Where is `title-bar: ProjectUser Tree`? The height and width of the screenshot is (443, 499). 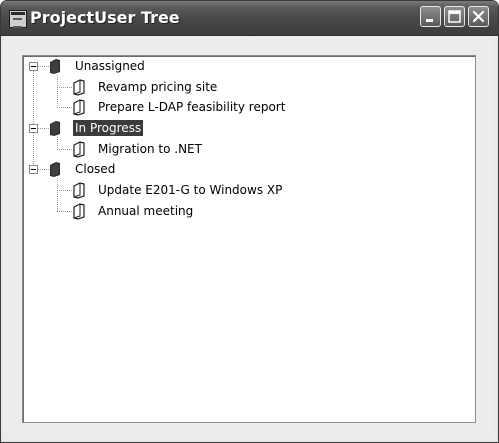 title-bar: ProjectUser Tree is located at coordinates (249, 18).